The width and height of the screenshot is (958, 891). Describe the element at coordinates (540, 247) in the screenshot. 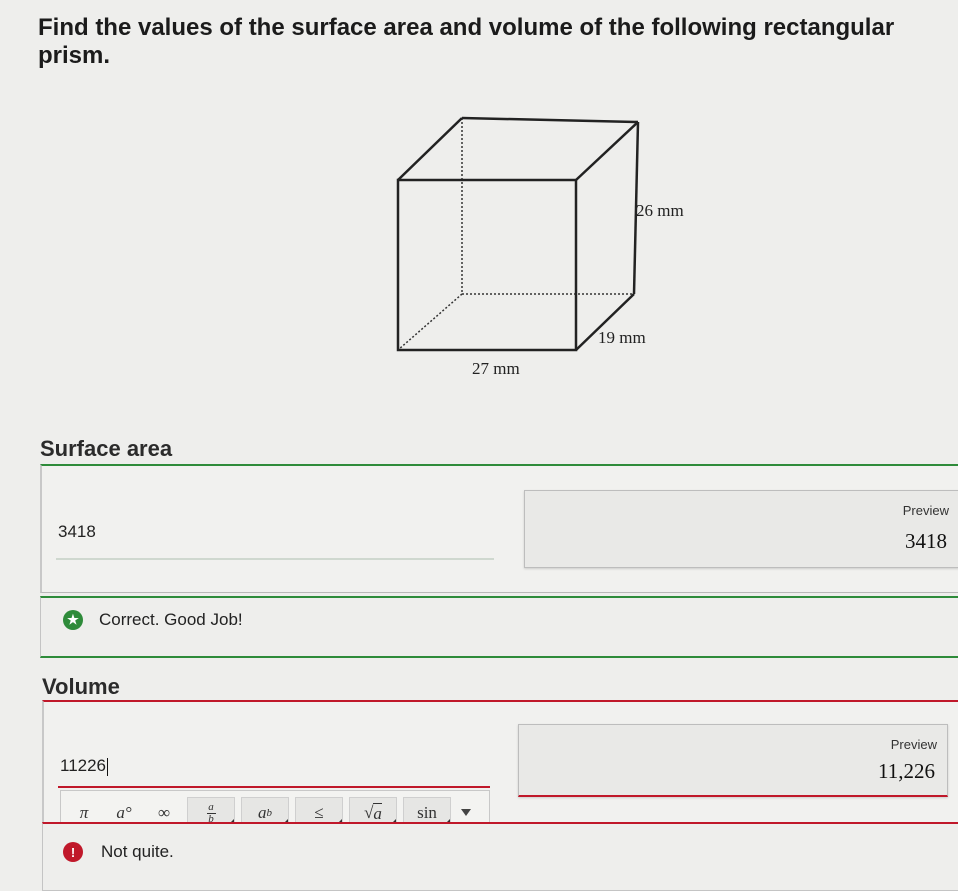

I see `rectangular-prism-diagram: 26 mm 19 mm 27 mm` at that location.